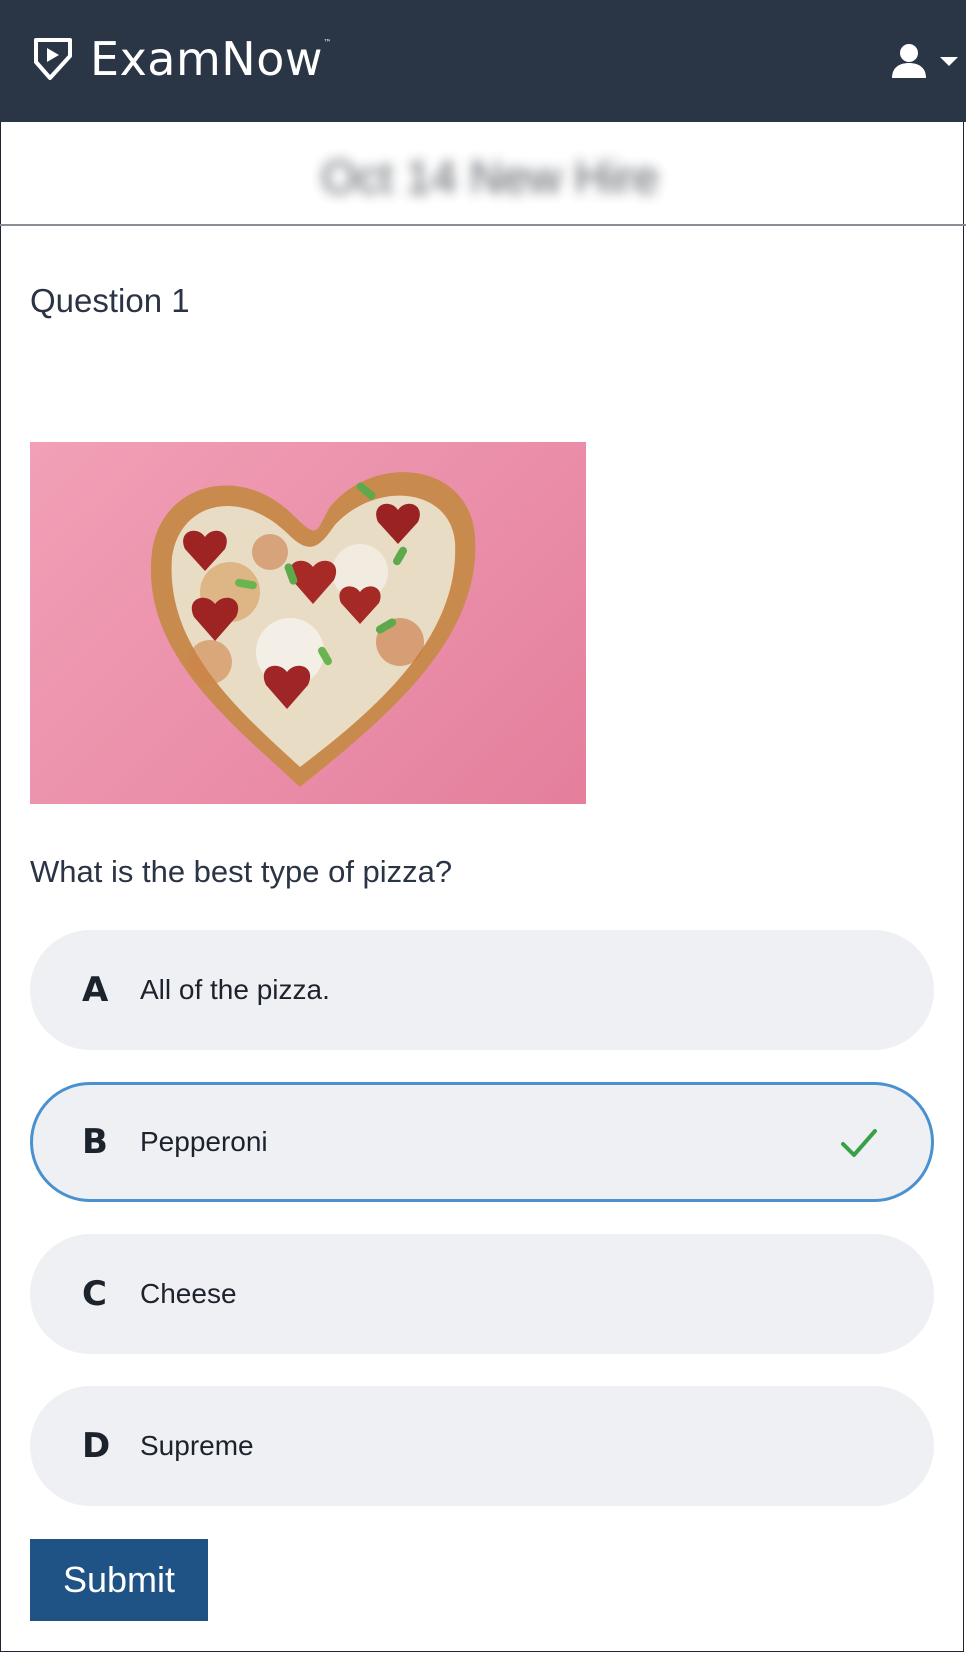 This screenshot has height=1654, width=966. I want to click on option-letter: A, so click(95, 990).